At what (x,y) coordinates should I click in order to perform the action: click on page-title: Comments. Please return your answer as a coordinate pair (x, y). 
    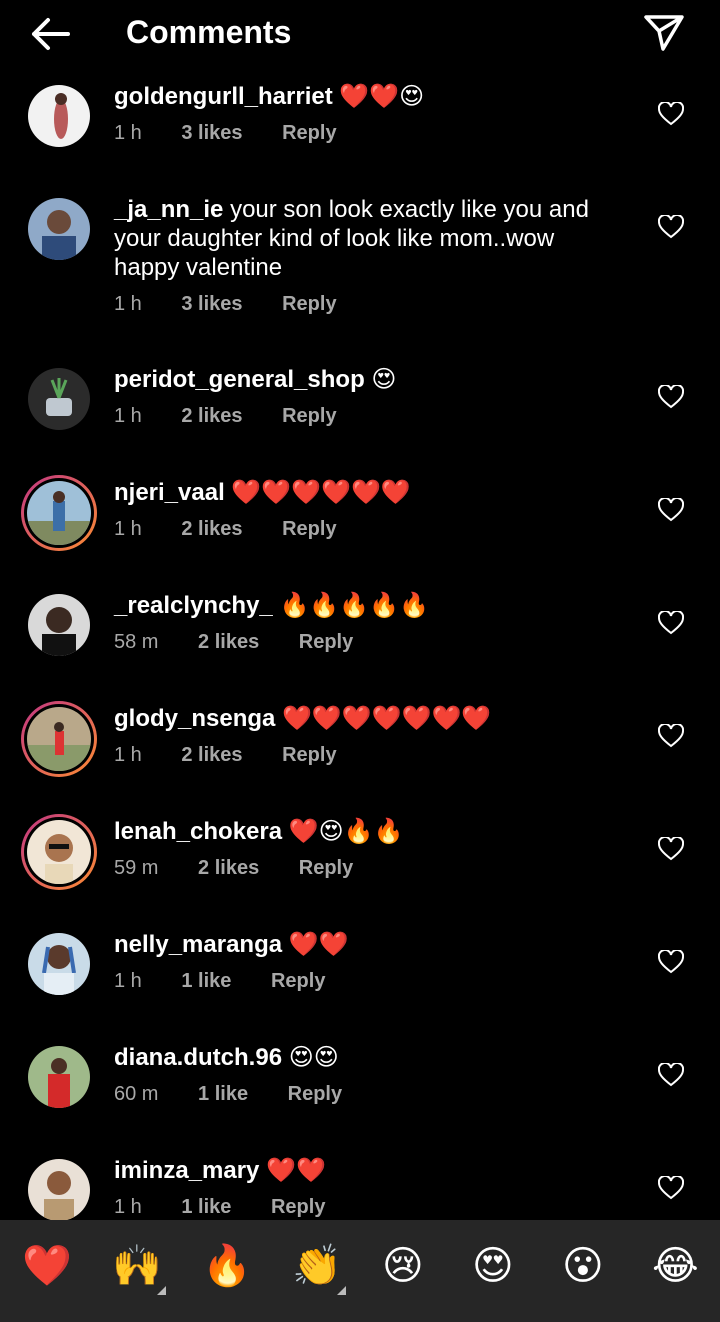
    Looking at the image, I should click on (209, 32).